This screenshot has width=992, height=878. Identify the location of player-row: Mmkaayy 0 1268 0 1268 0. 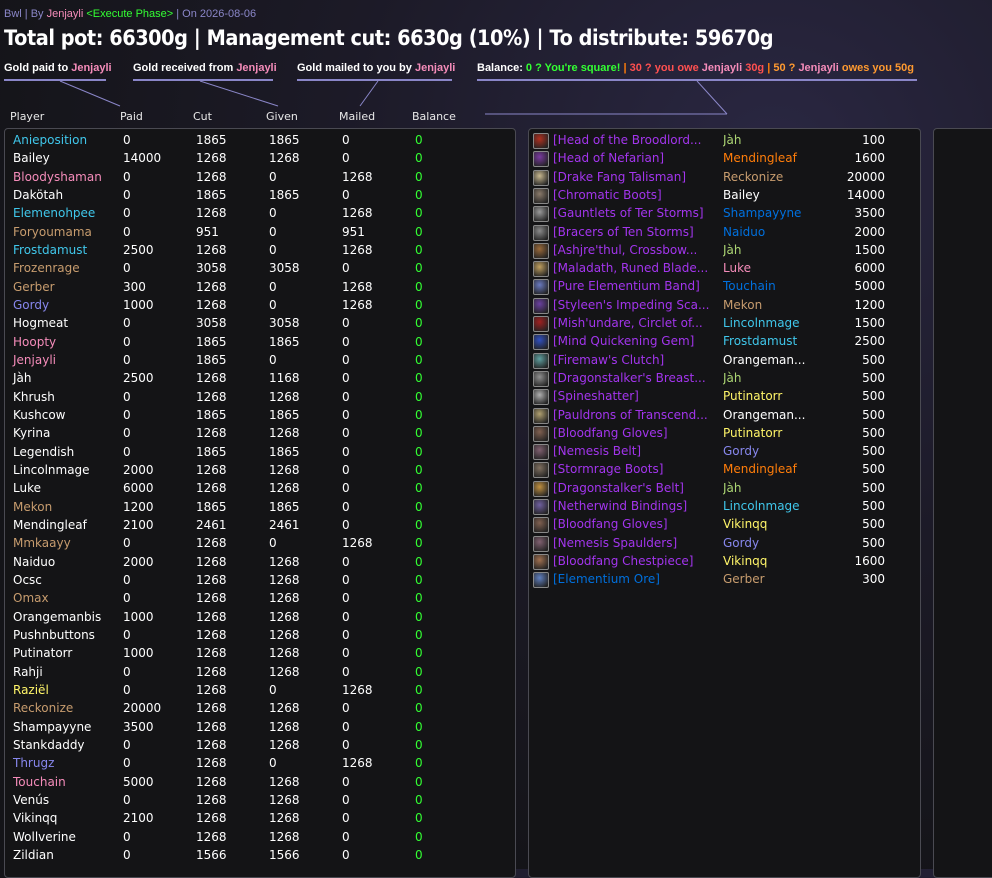
(257, 545).